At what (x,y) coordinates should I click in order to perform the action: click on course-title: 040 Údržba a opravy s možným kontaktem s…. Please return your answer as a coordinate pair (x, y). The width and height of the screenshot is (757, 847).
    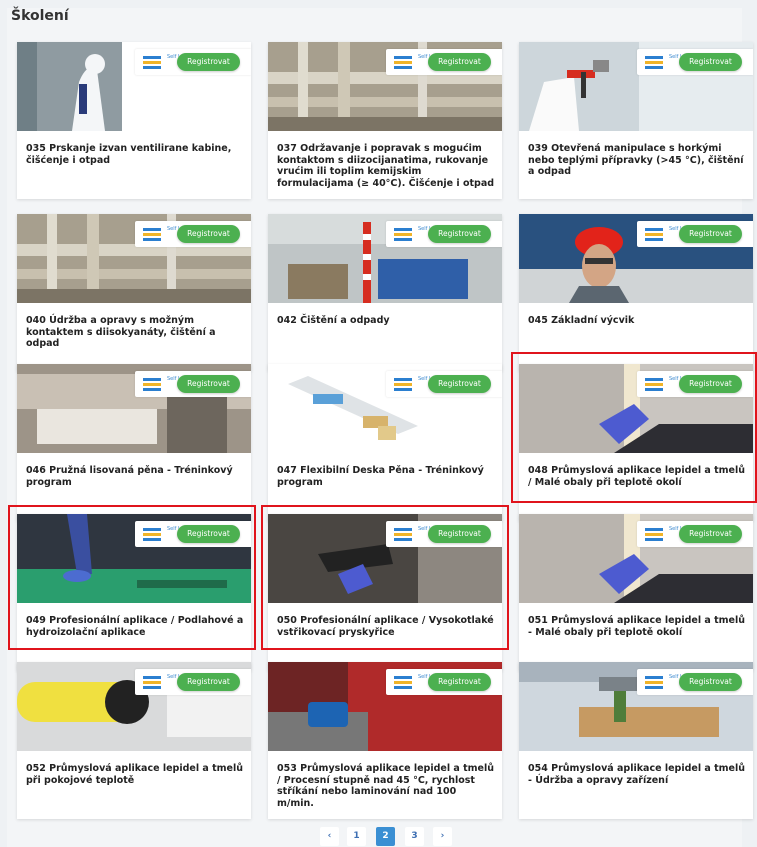
    Looking at the image, I should click on (135, 332).